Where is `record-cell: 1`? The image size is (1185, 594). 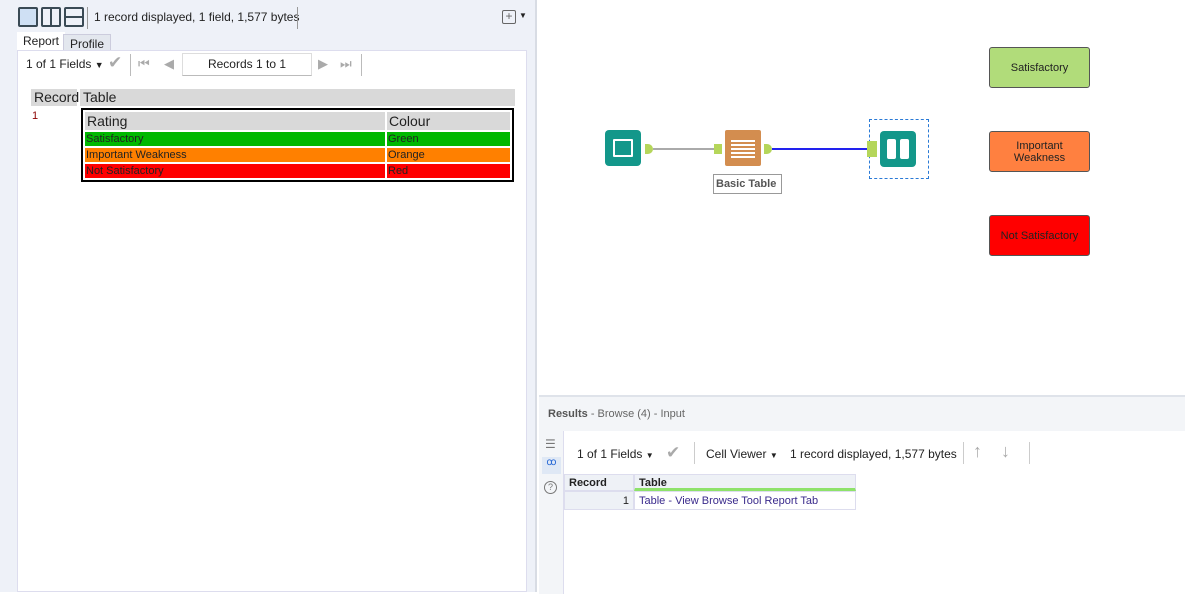
record-cell: 1 is located at coordinates (599, 500).